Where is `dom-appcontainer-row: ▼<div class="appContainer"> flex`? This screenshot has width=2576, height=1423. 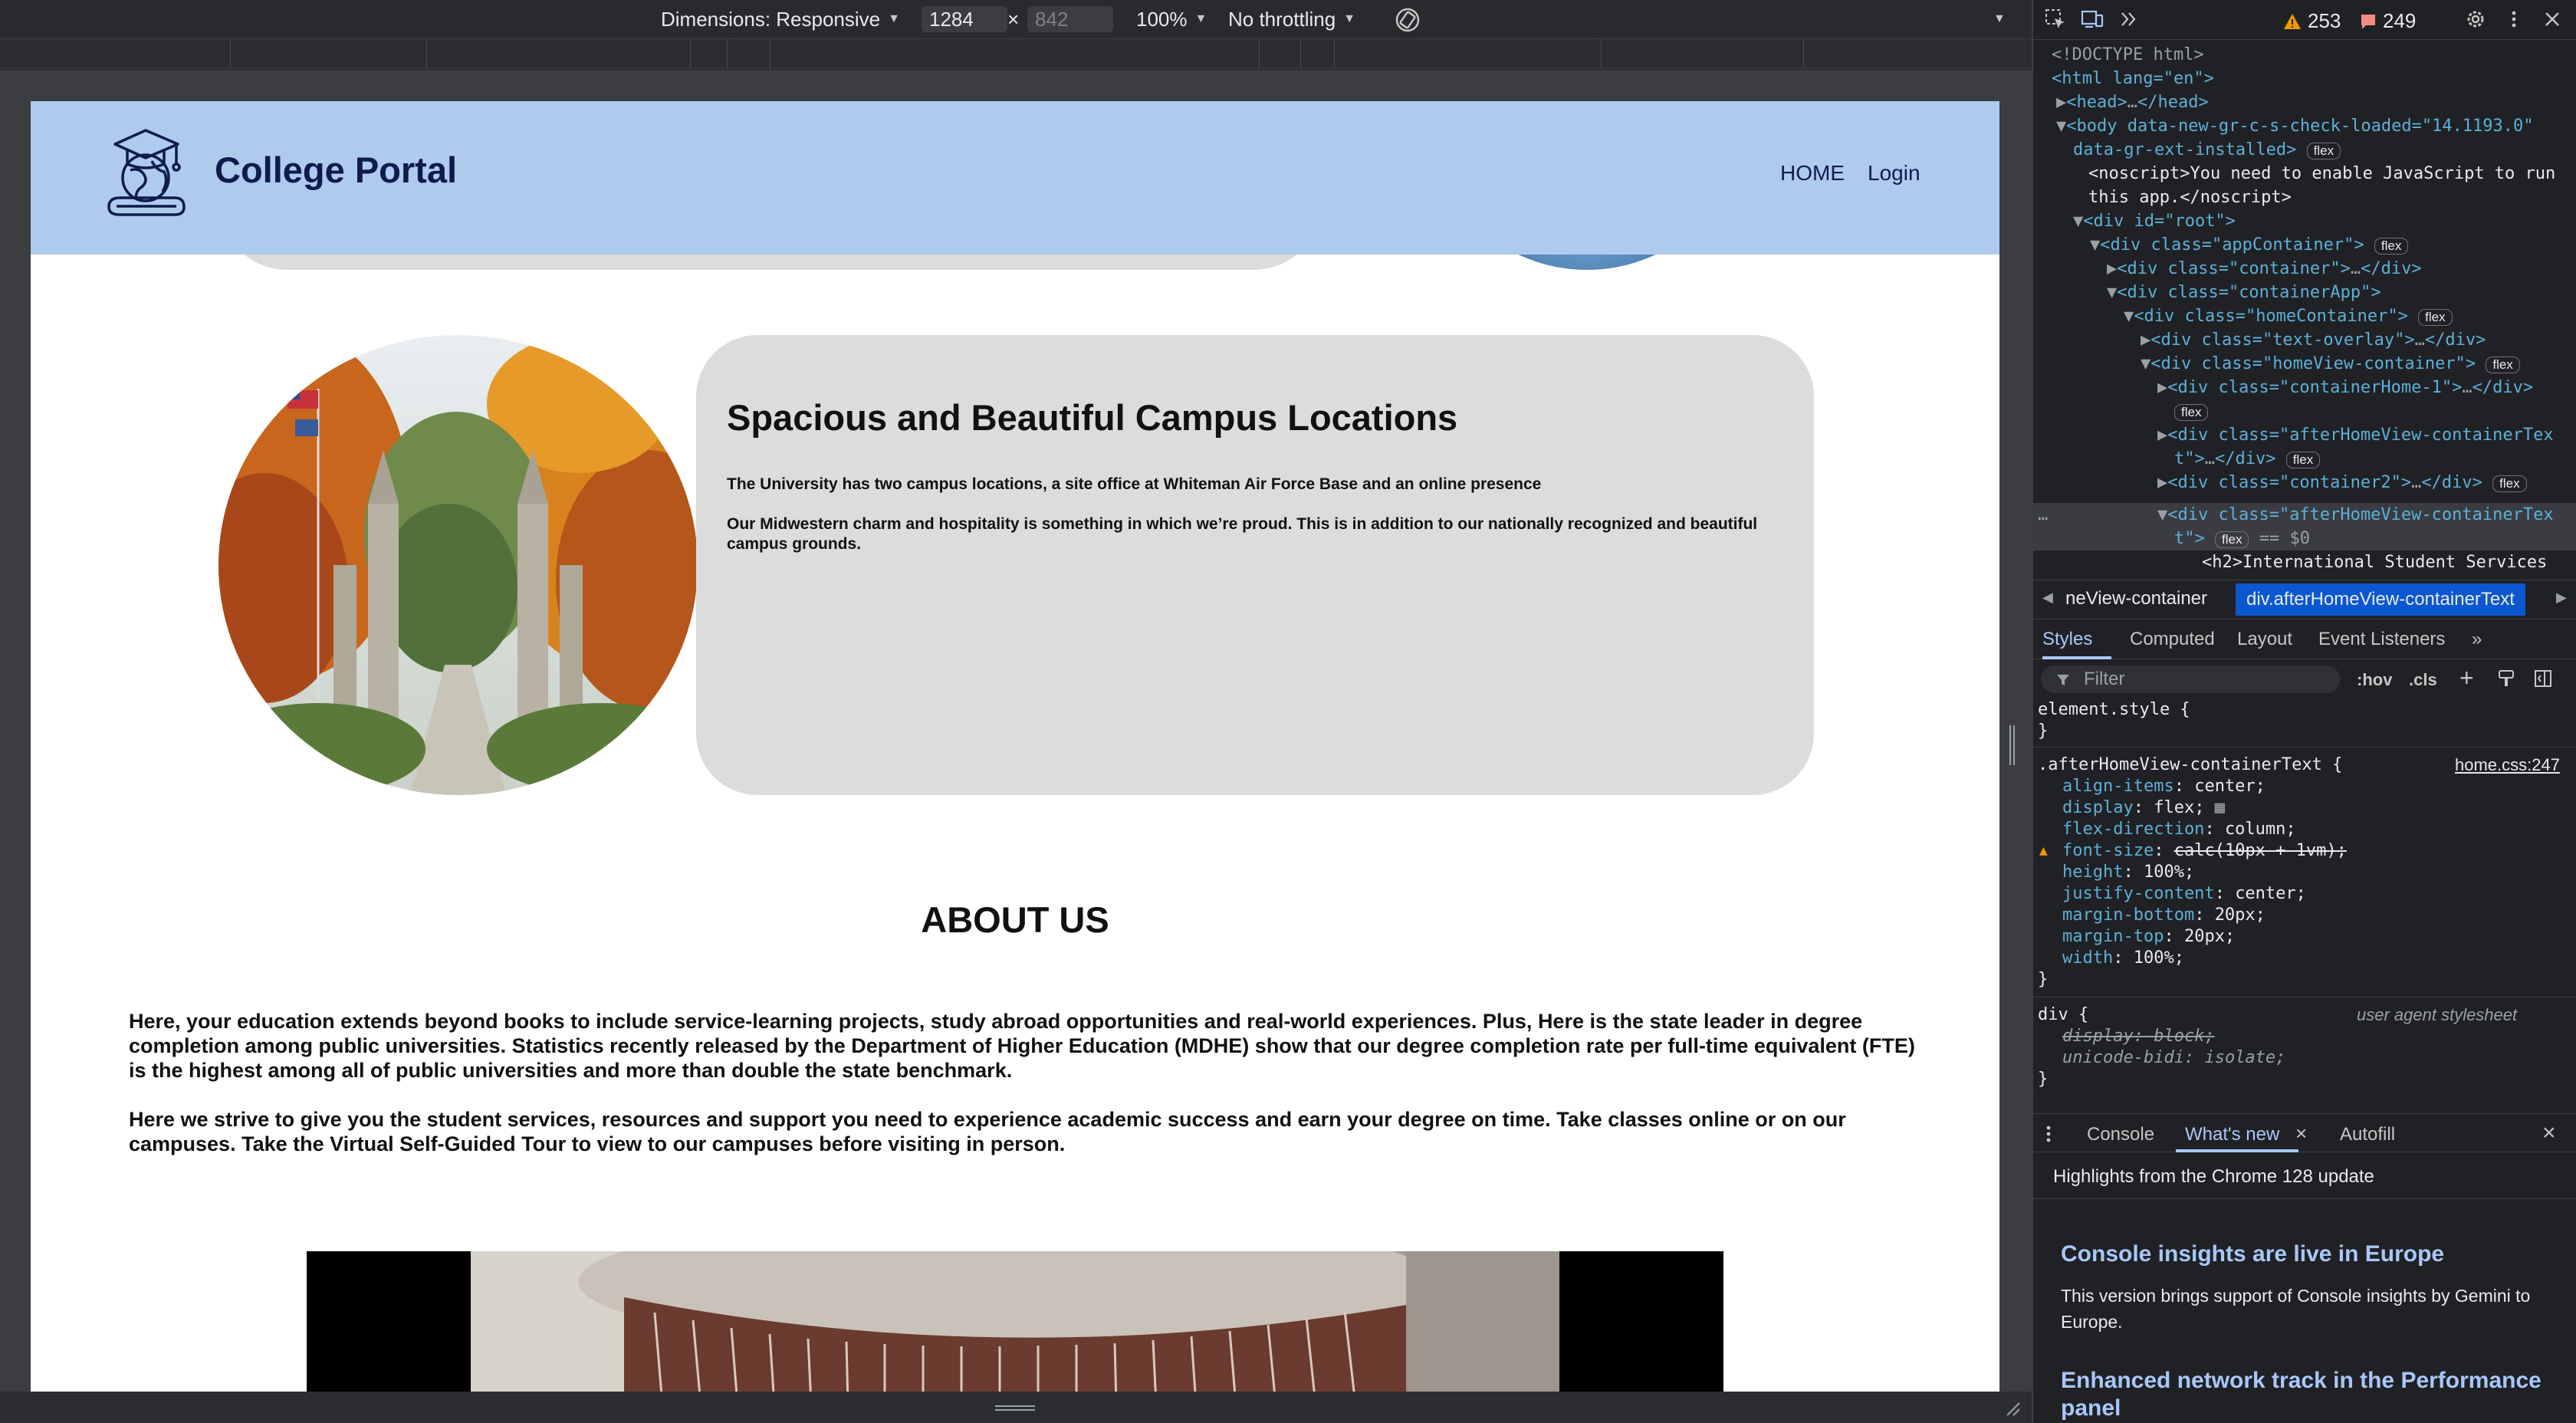
dom-appcontainer-row: ▼<div class="appContainer"> flex is located at coordinates (2249, 245).